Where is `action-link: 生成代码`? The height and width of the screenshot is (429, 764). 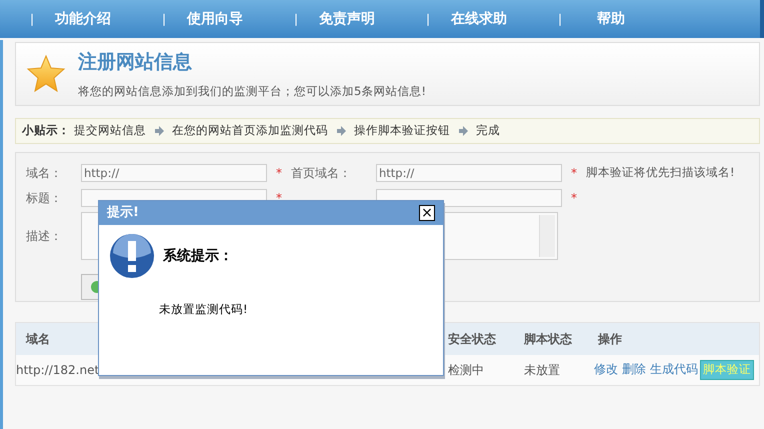 action-link: 生成代码 is located at coordinates (674, 369).